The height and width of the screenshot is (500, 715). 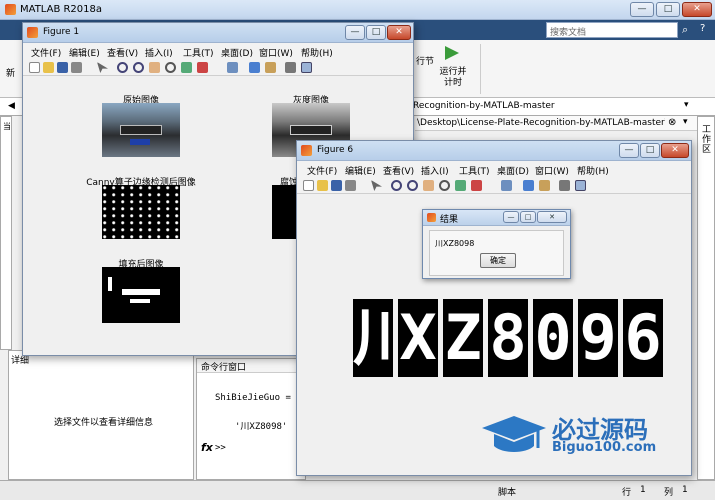 I want to click on figure1-close-button: ✕, so click(x=399, y=32).